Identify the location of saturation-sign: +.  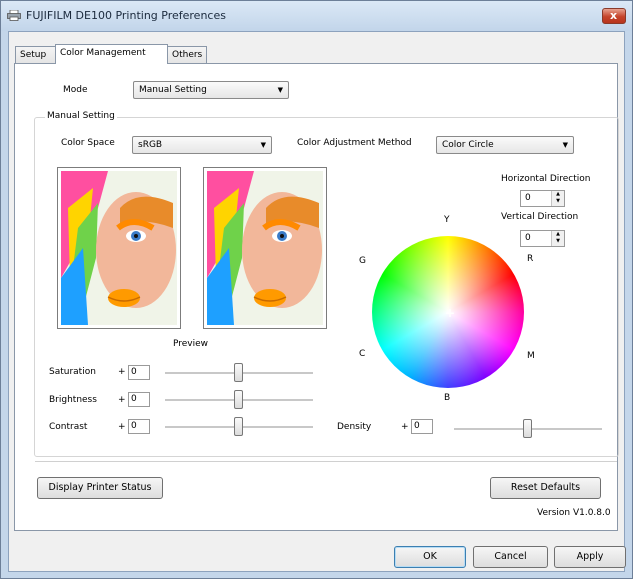
(122, 372).